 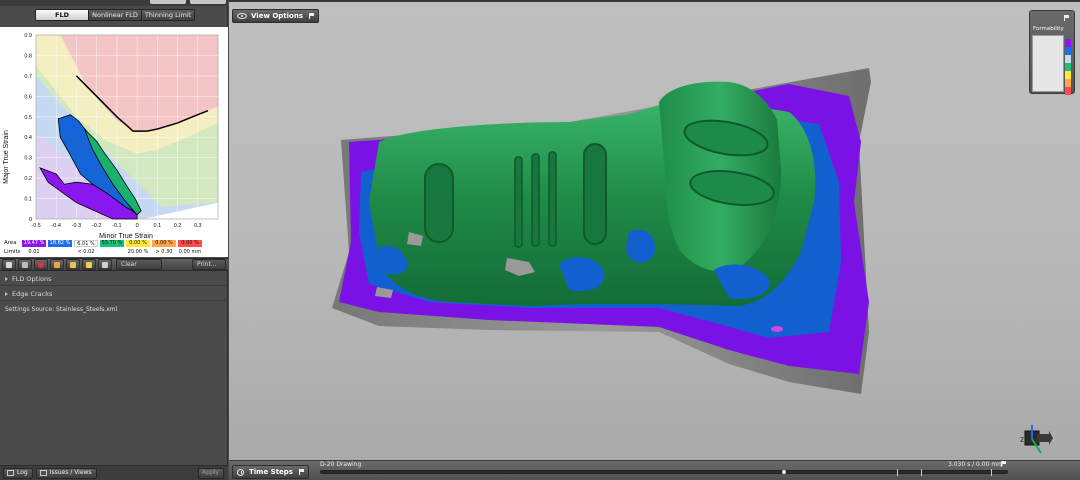 What do you see at coordinates (55, 226) in the screenshot?
I see `x-tick-label: -0.4` at bounding box center [55, 226].